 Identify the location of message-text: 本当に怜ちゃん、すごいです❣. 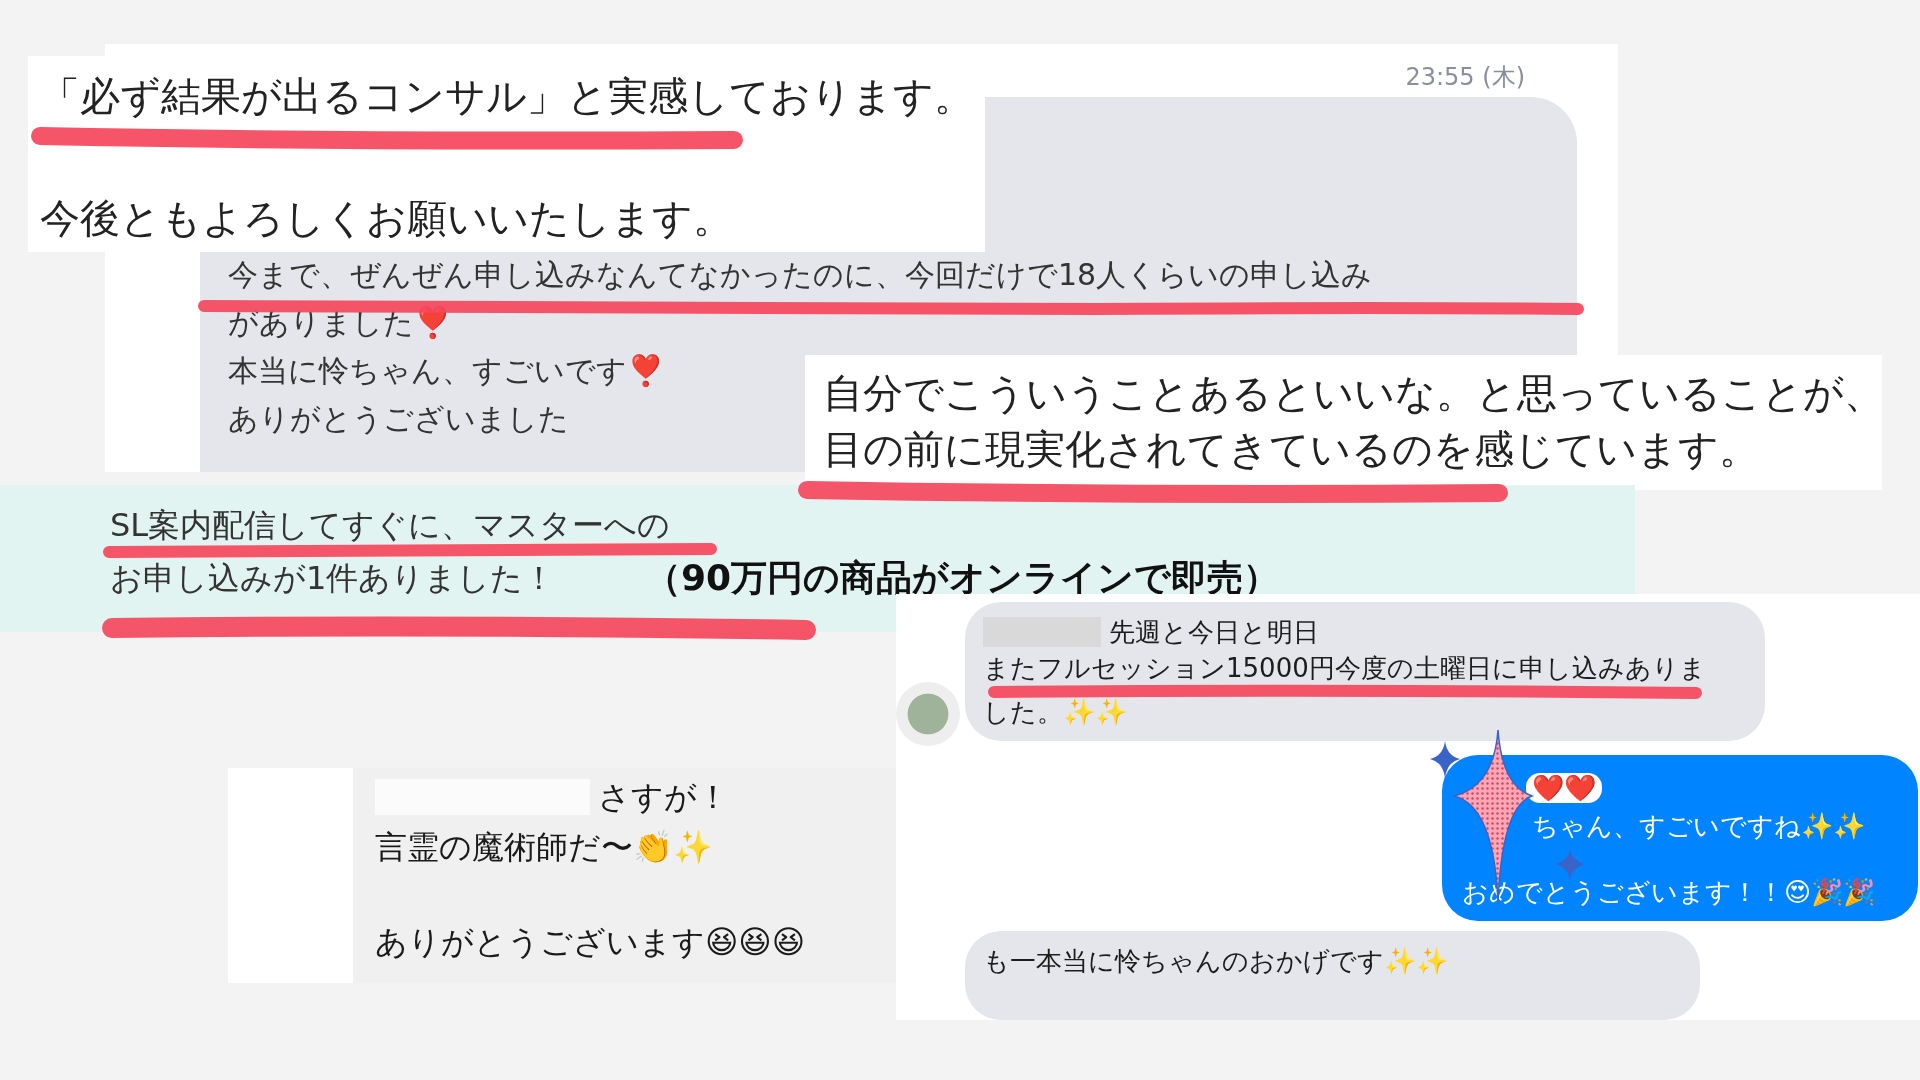
(446, 371).